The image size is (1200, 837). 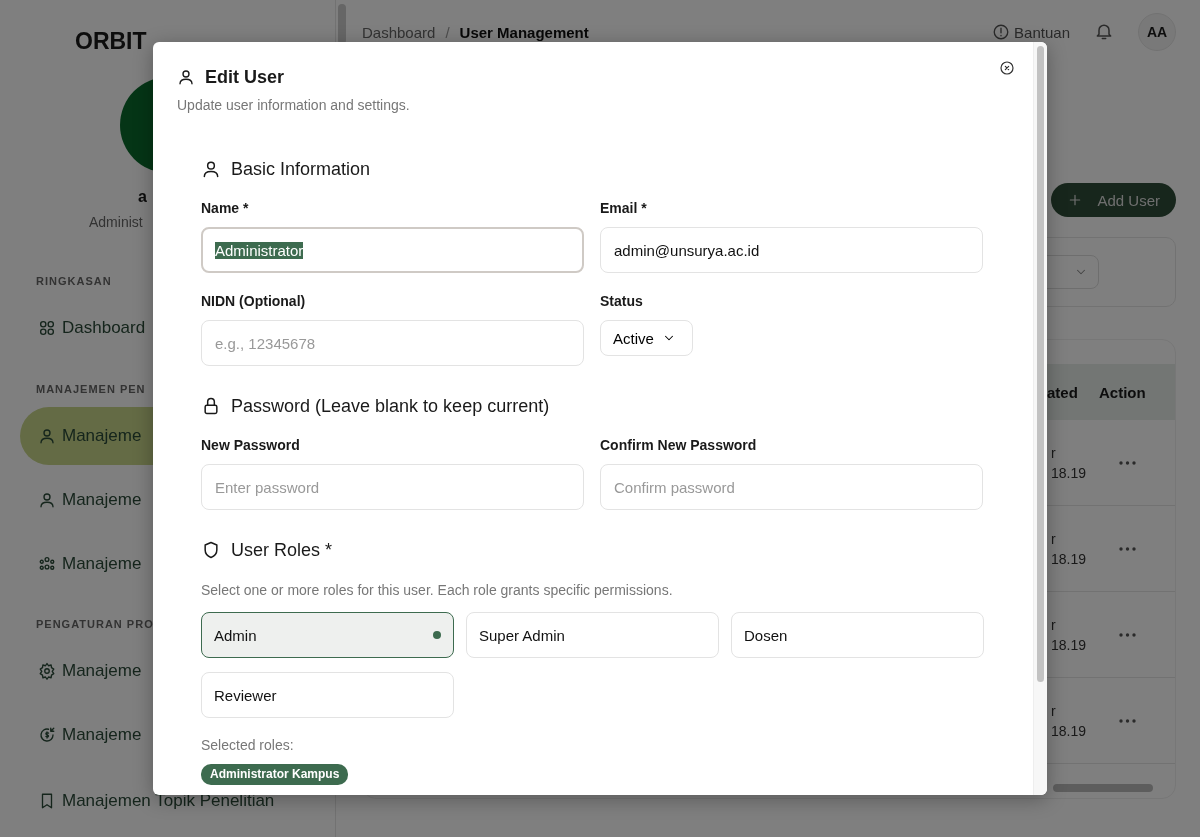 What do you see at coordinates (225, 208) in the screenshot?
I see `field-label: Name *` at bounding box center [225, 208].